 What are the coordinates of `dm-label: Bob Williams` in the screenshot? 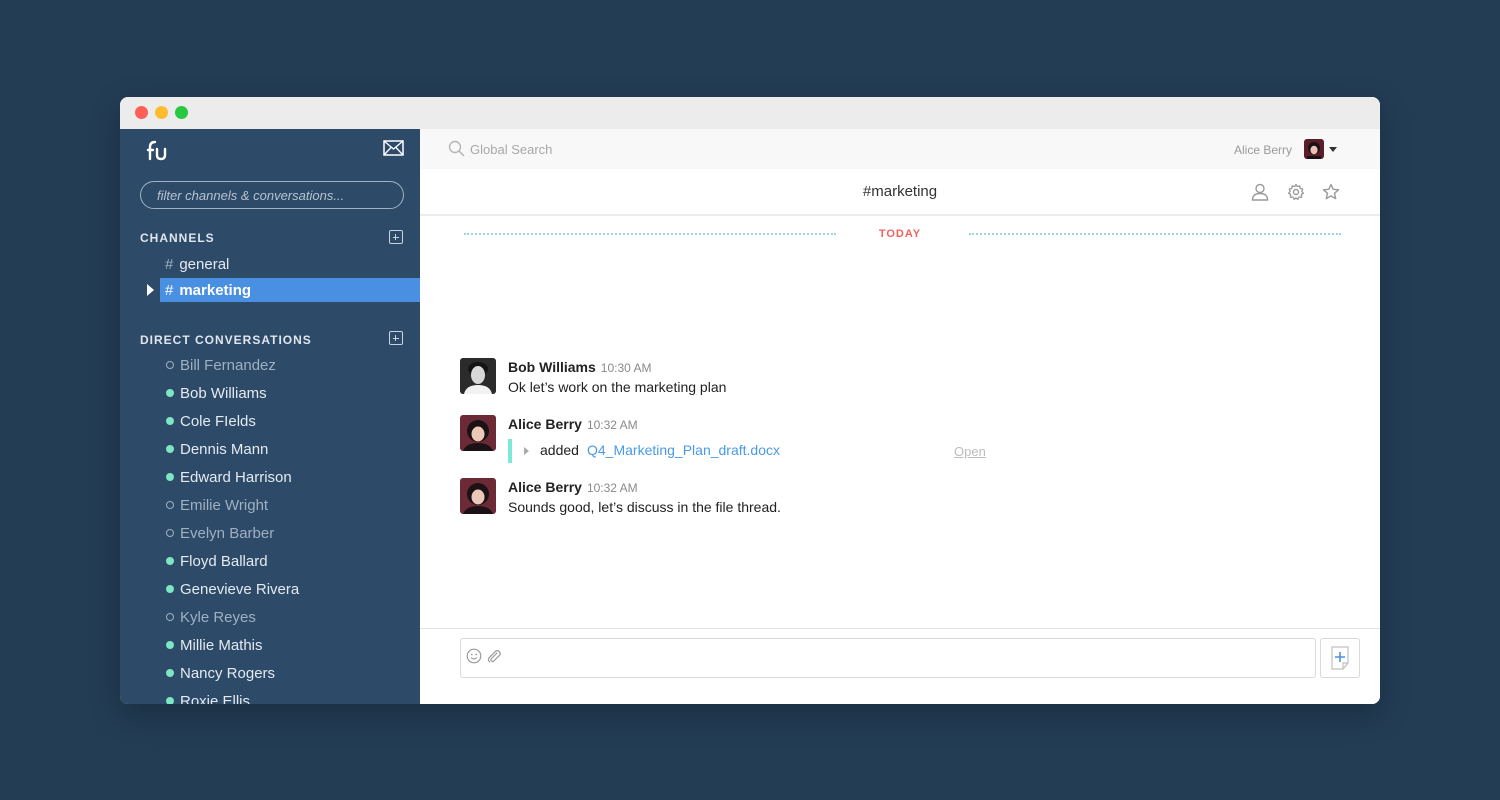 It's located at (223, 393).